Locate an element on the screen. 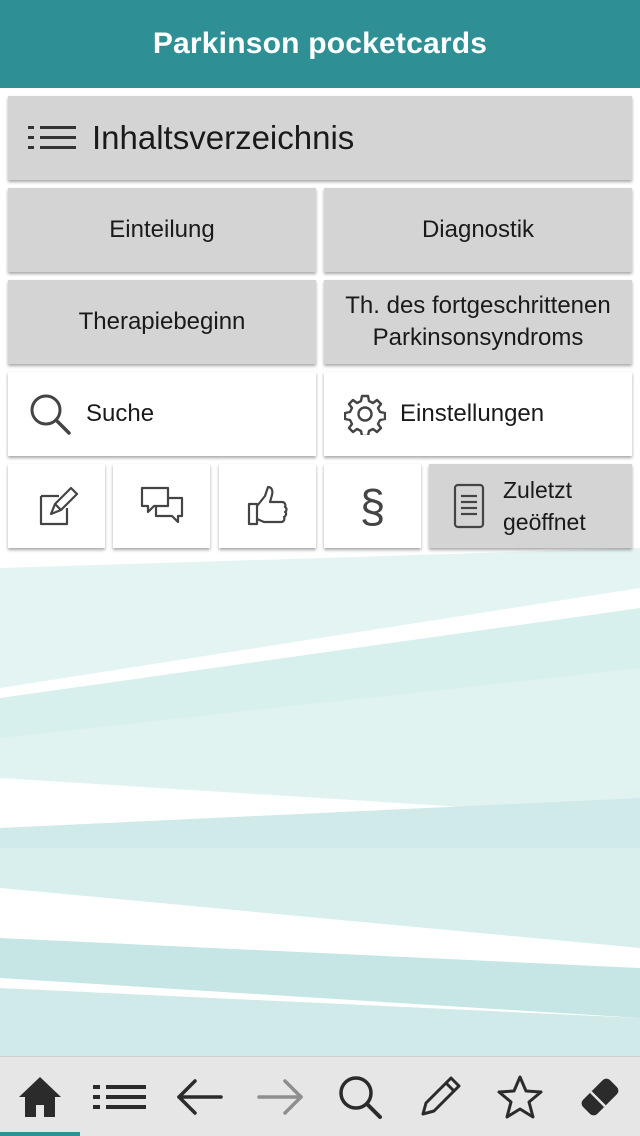 Image resolution: width=640 pixels, height=1136 pixels. tab-toc is located at coordinates (120, 1096).